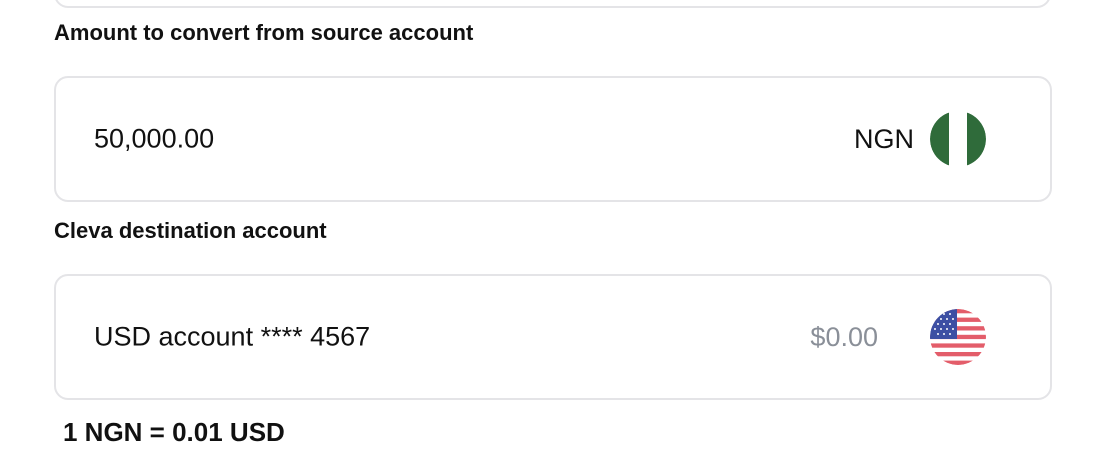 The height and width of the screenshot is (472, 1102). What do you see at coordinates (190, 230) in the screenshot?
I see `destination-account-label: Cleva destination account` at bounding box center [190, 230].